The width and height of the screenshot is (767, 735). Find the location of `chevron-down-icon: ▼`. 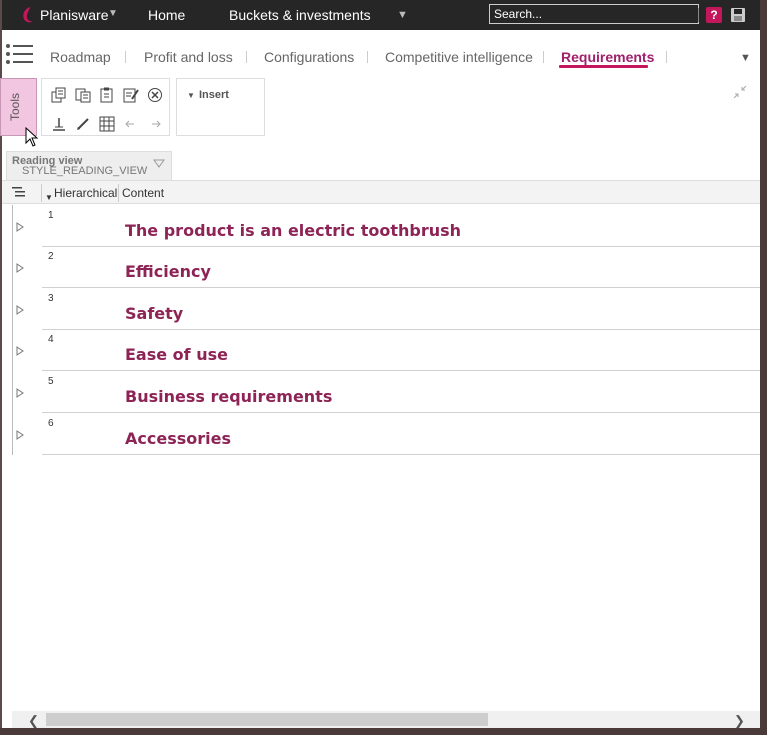

chevron-down-icon: ▼ is located at coordinates (113, 13).